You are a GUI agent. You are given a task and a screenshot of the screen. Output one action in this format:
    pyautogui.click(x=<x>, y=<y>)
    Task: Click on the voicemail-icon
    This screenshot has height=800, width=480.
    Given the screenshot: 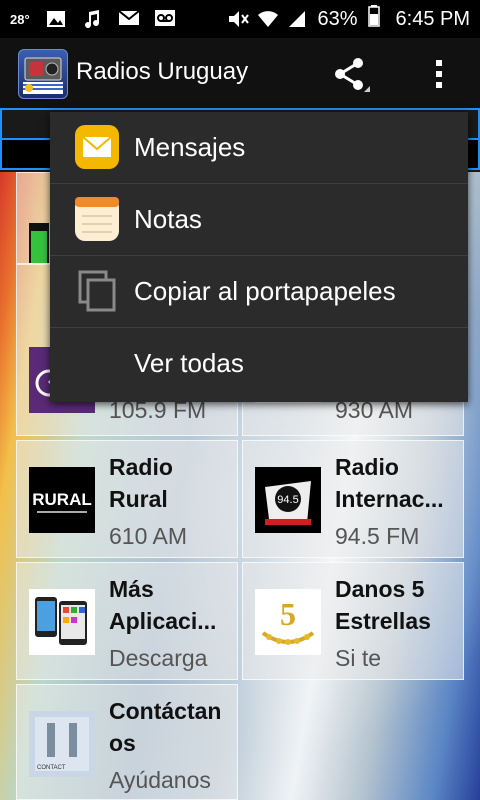 What is the action you would take?
    pyautogui.click(x=164, y=19)
    